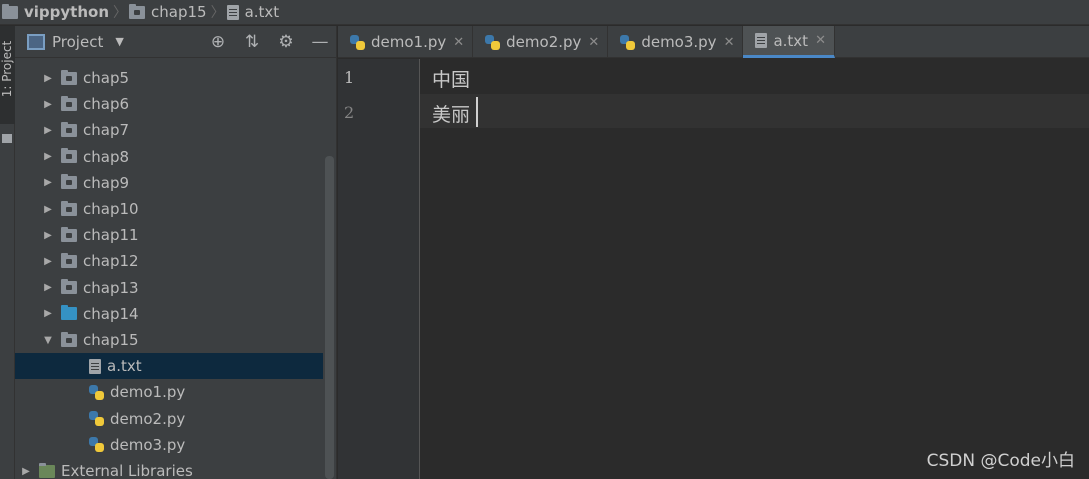 The width and height of the screenshot is (1089, 479). Describe the element at coordinates (169, 392) in the screenshot. I see `tree-item-demo1-py: demo1.py` at that location.